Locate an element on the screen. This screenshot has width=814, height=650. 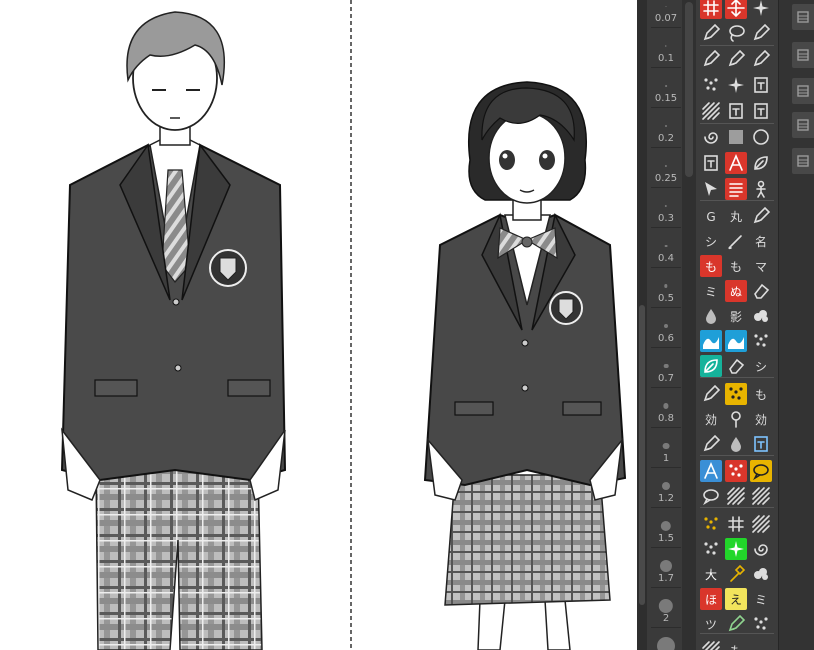
pin-icon is located at coordinates (736, 419).